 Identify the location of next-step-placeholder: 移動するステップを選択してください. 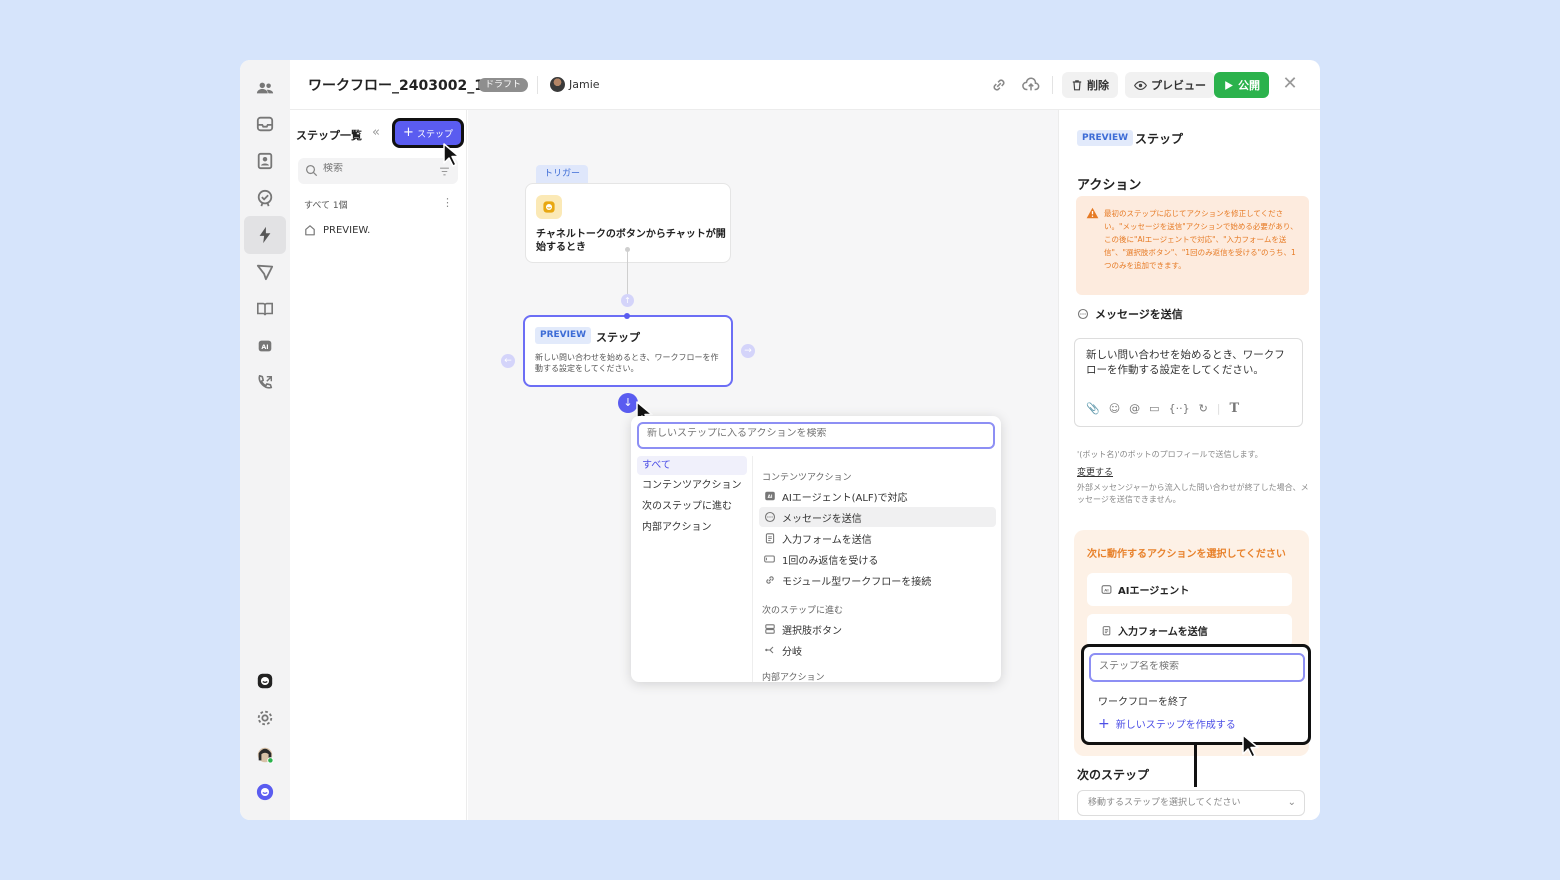
(1164, 803).